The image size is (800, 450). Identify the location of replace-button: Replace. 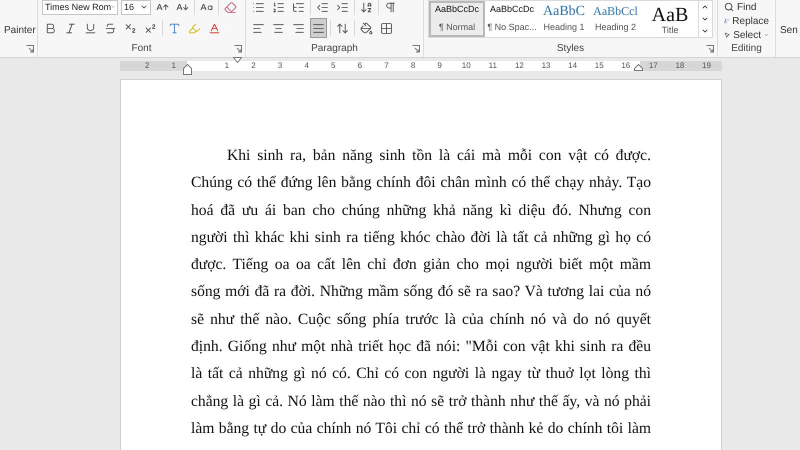
(746, 21).